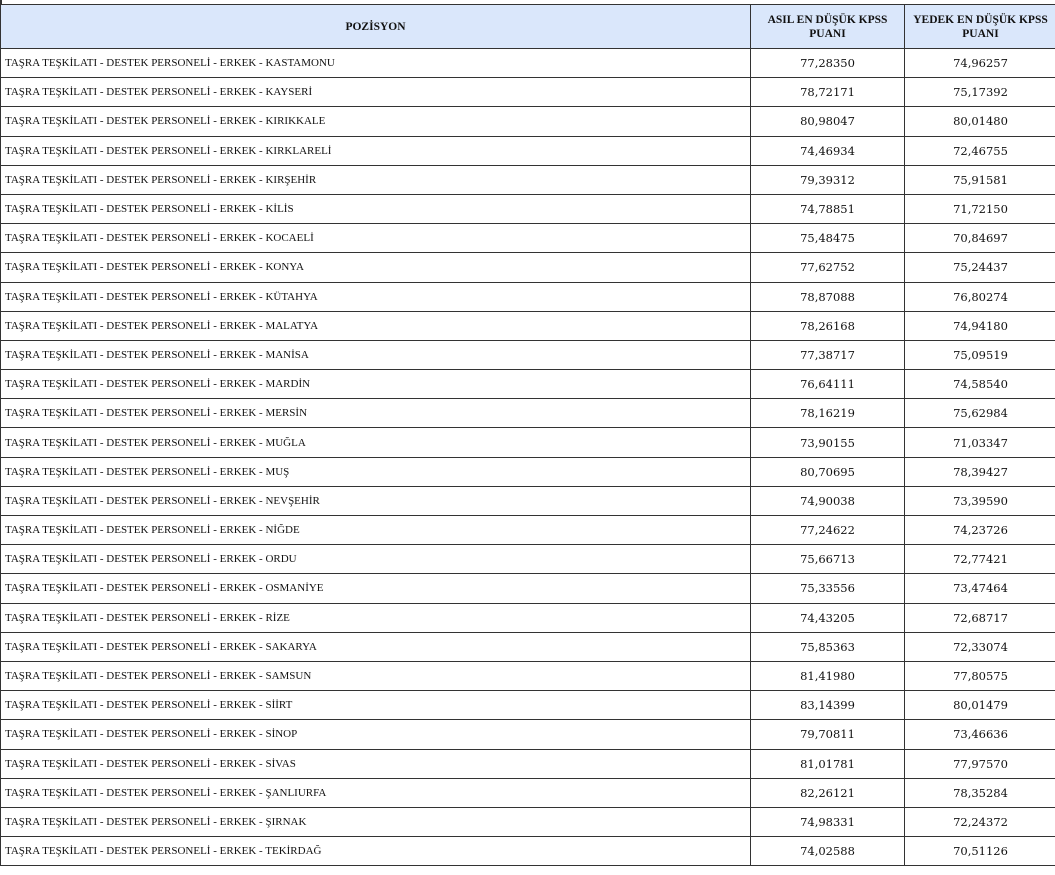  Describe the element at coordinates (827, 646) in the screenshot. I see `primary-min-score-cell: 75,85363` at that location.